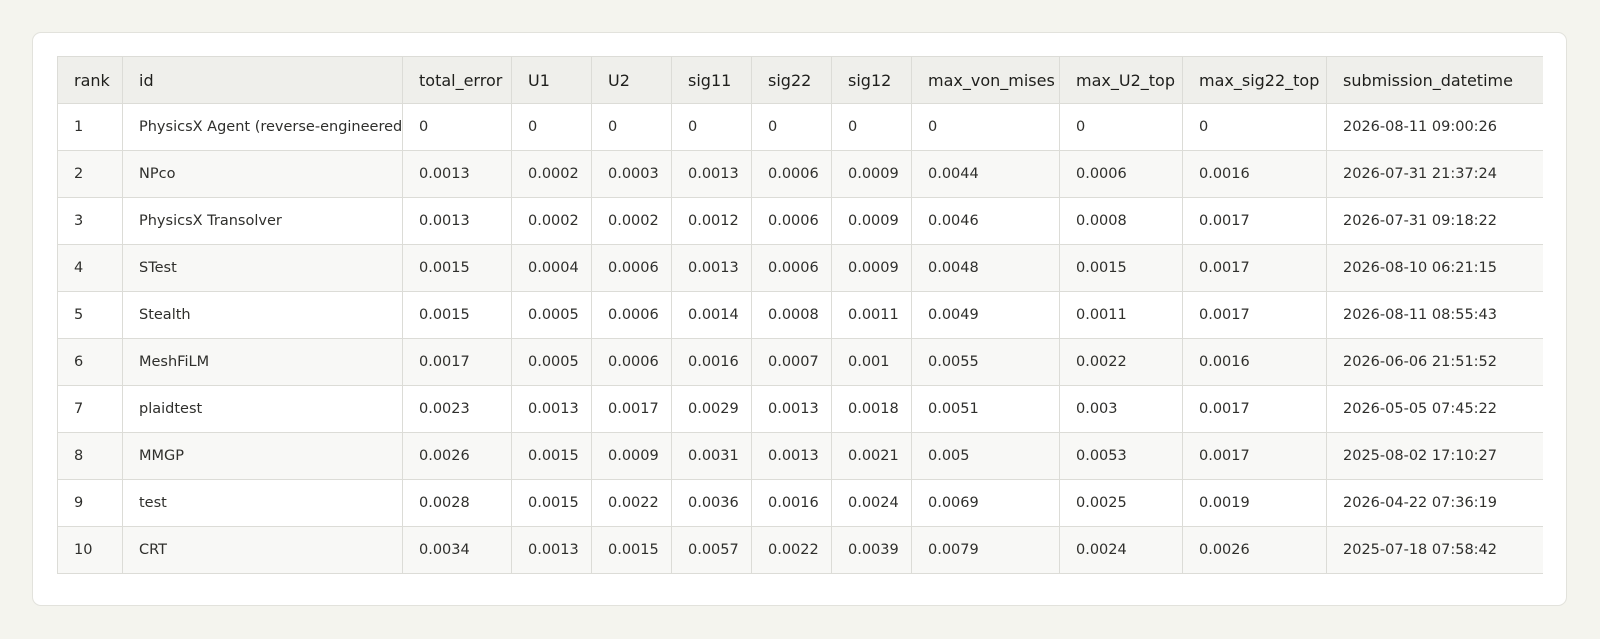 The width and height of the screenshot is (1600, 639). What do you see at coordinates (711, 409) in the screenshot?
I see `cell-sig11: 0.0029` at bounding box center [711, 409].